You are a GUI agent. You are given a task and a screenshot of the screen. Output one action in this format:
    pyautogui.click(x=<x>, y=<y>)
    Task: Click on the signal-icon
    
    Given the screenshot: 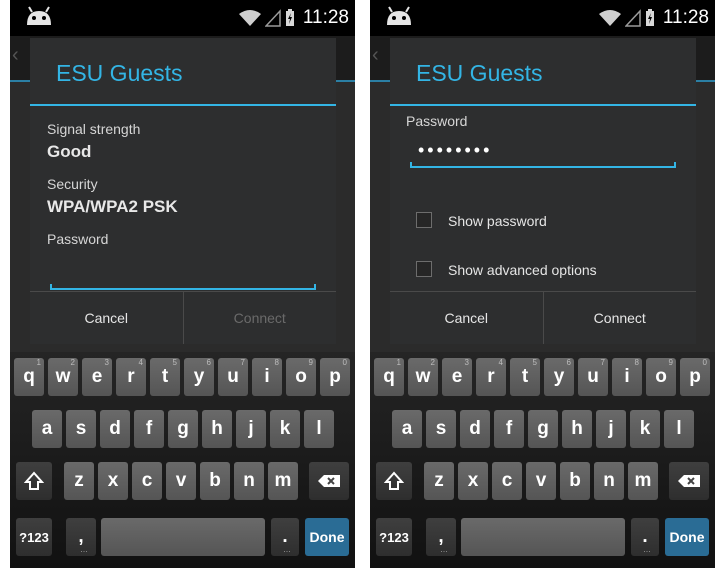 What is the action you would take?
    pyautogui.click(x=272, y=18)
    